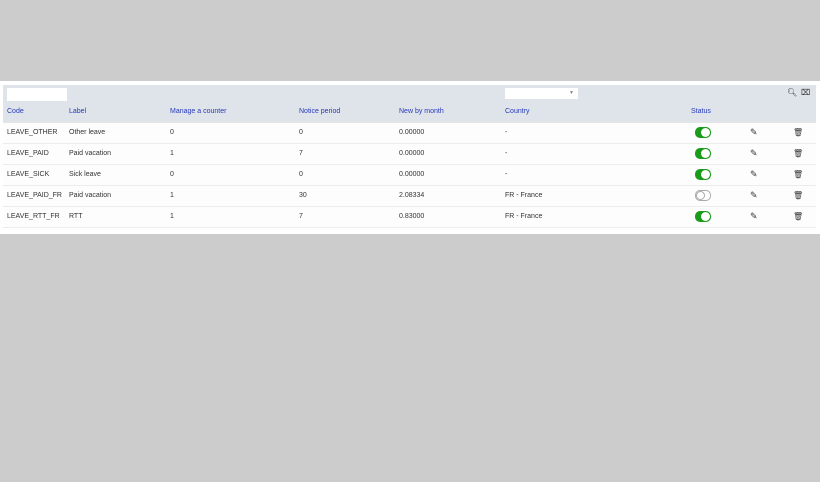  What do you see at coordinates (87, 132) in the screenshot?
I see `cell-label: Other leave` at bounding box center [87, 132].